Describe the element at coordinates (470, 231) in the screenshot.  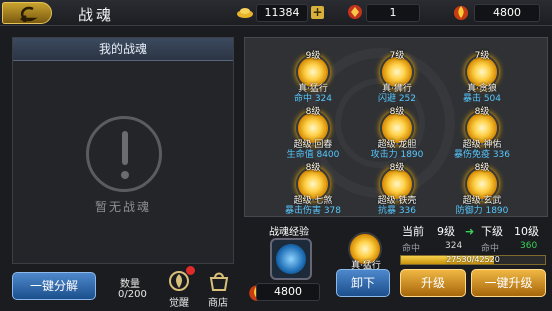
I see `next-arrow-icon: ➜` at that location.